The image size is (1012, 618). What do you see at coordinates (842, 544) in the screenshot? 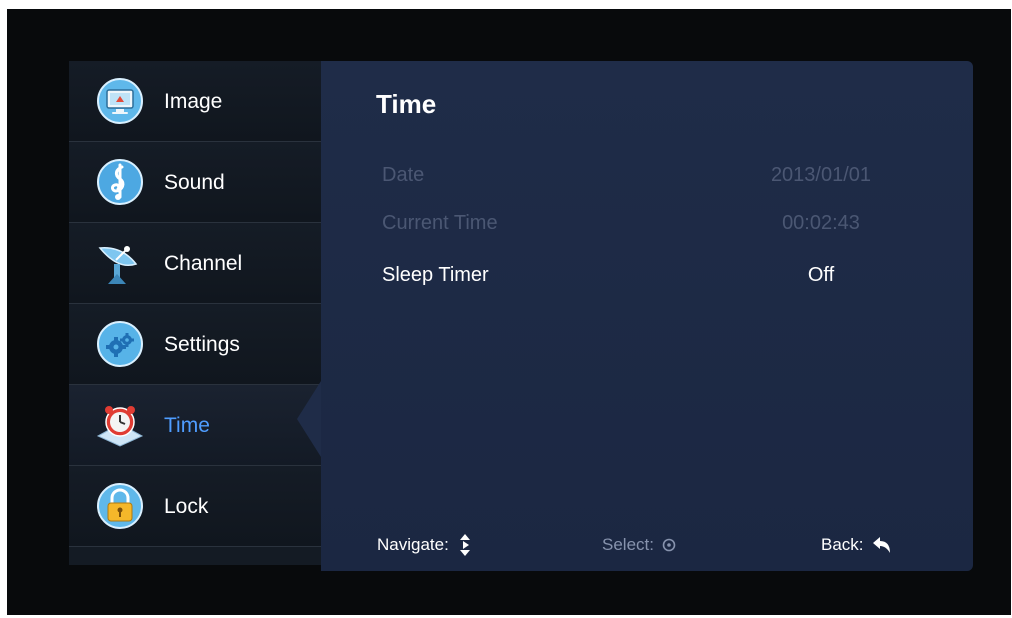
I see `back-hint-label: Back:` at bounding box center [842, 544].